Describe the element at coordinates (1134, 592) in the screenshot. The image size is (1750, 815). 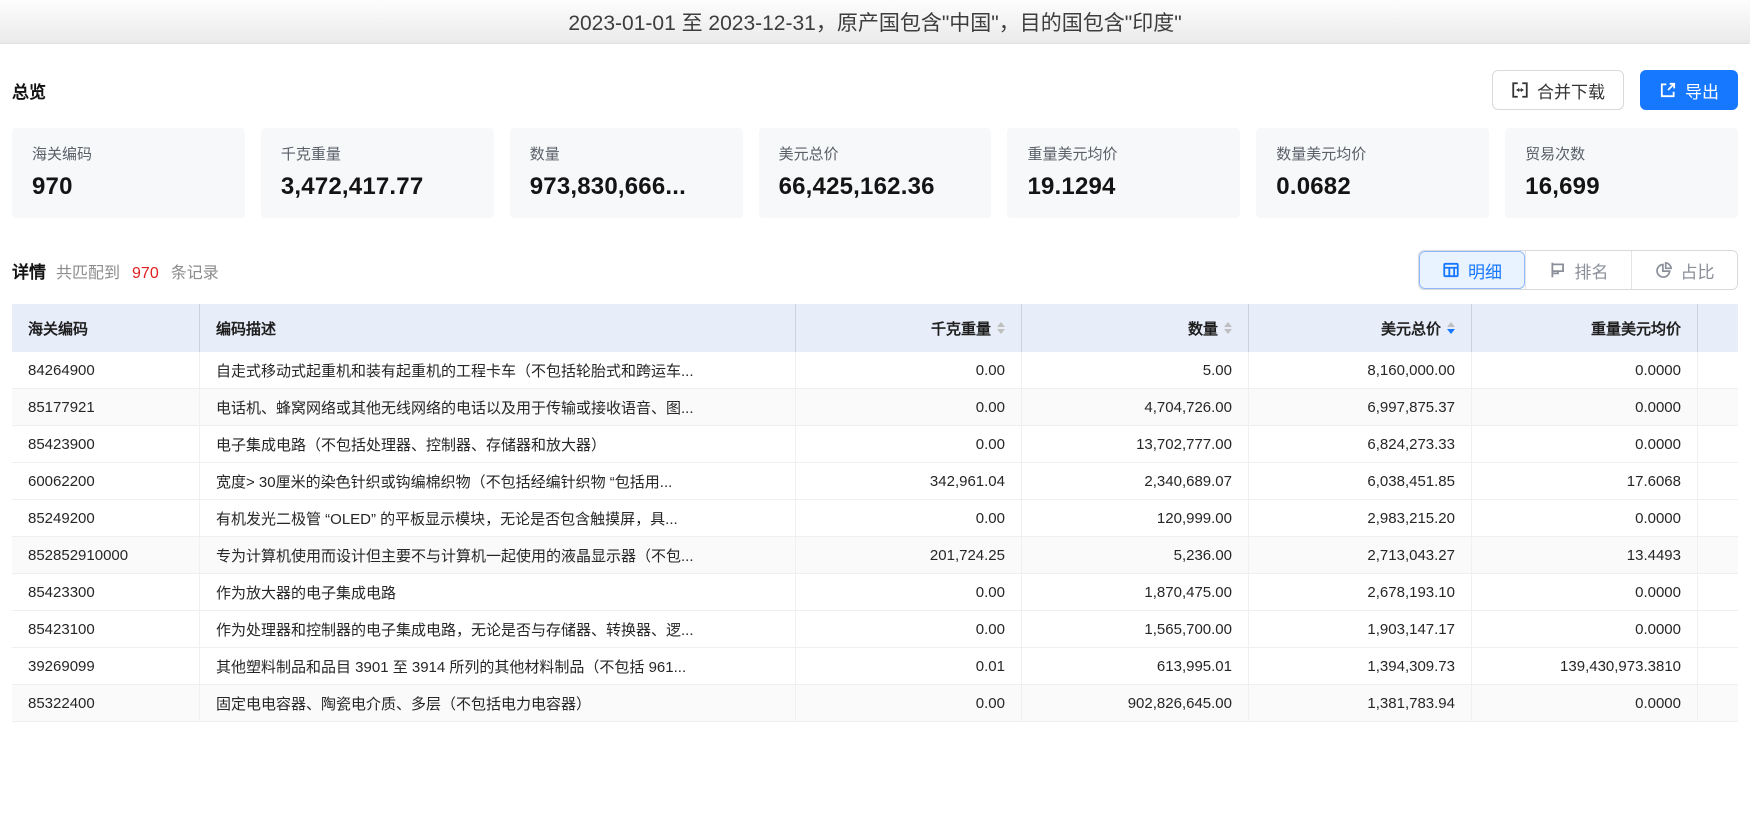
I see `cell-qty: 1,870,475.00` at that location.